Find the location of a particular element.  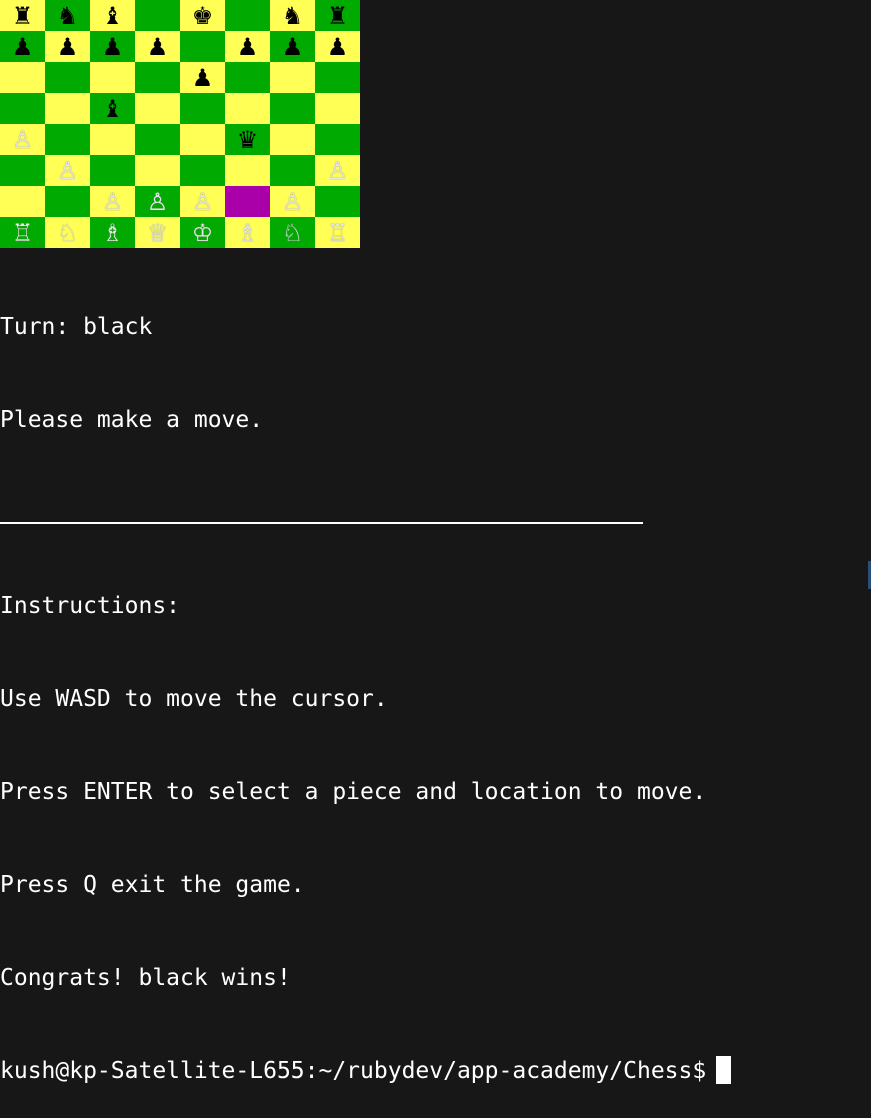

board-square: ♚ is located at coordinates (202, 15).